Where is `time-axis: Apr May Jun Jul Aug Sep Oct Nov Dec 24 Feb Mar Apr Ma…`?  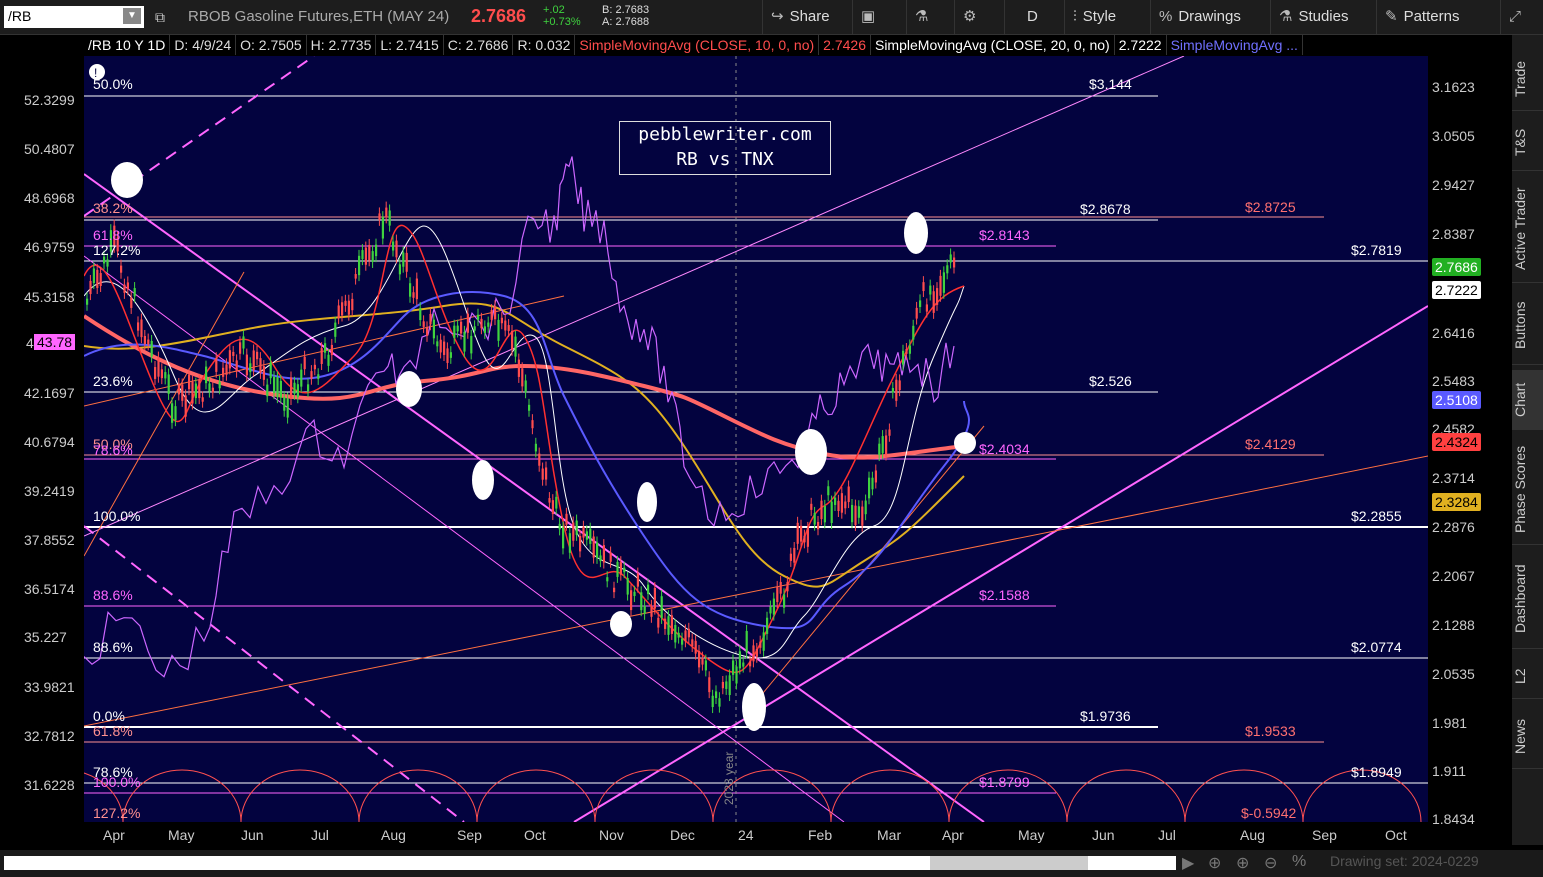
time-axis: Apr May Jun Jul Aug Sep Oct Nov Dec 24 Feb Mar Apr Ma… is located at coordinates (756, 837).